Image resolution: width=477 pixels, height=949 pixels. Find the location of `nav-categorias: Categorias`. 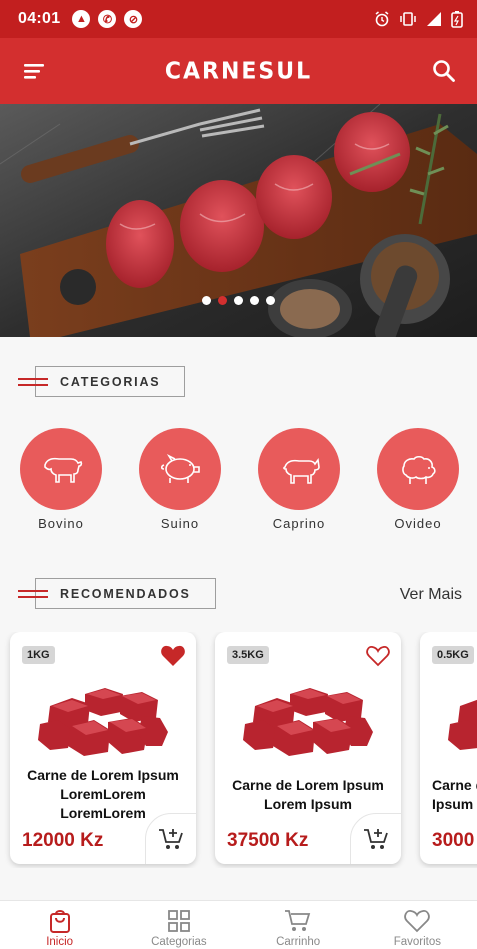

nav-categorias: Categorias is located at coordinates (178, 925).